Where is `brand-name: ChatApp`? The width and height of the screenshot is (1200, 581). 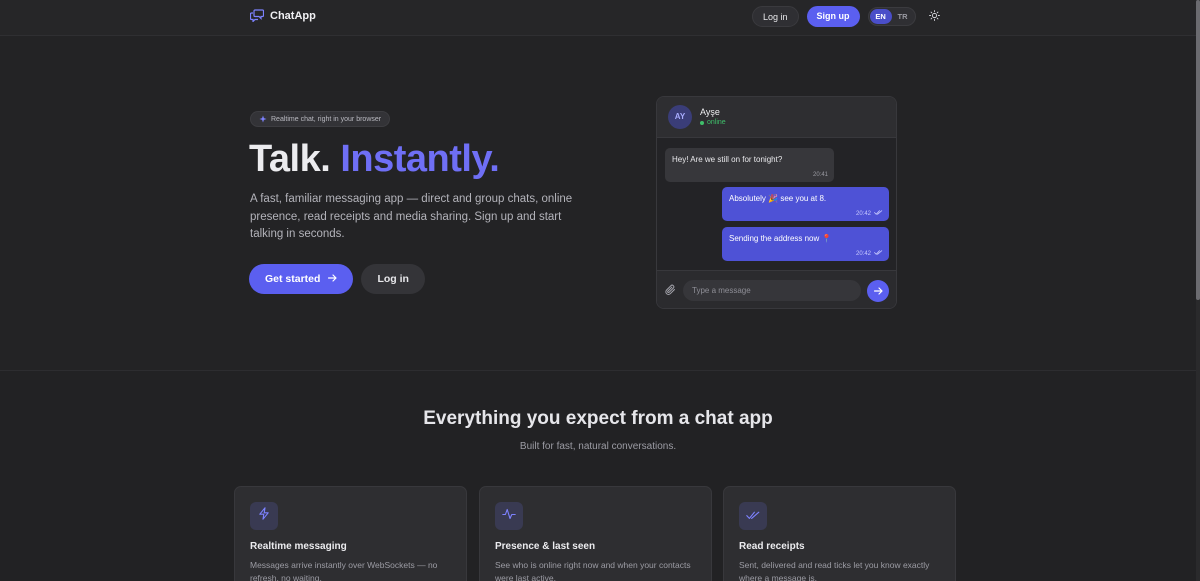 brand-name: ChatApp is located at coordinates (293, 15).